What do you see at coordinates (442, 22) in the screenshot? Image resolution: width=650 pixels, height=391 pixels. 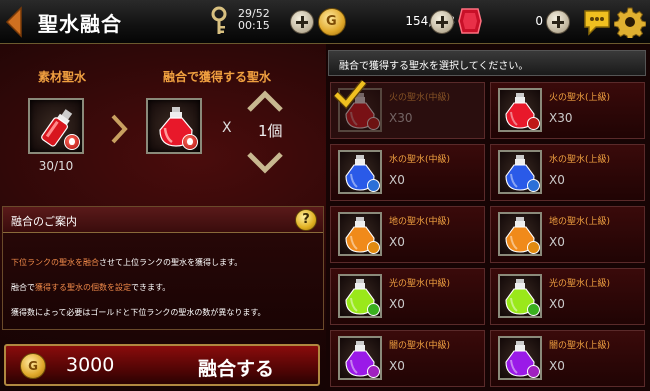 I see `add-gold-button` at bounding box center [442, 22].